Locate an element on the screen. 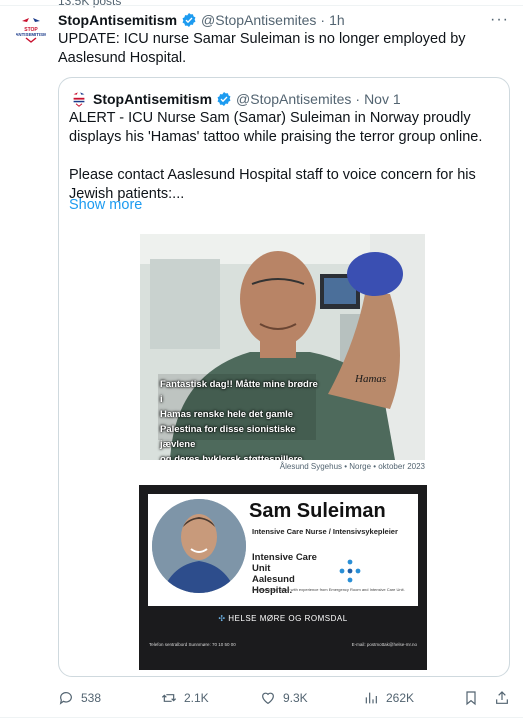 The height and width of the screenshot is (720, 523). logo-icon is located at coordinates (79, 99).